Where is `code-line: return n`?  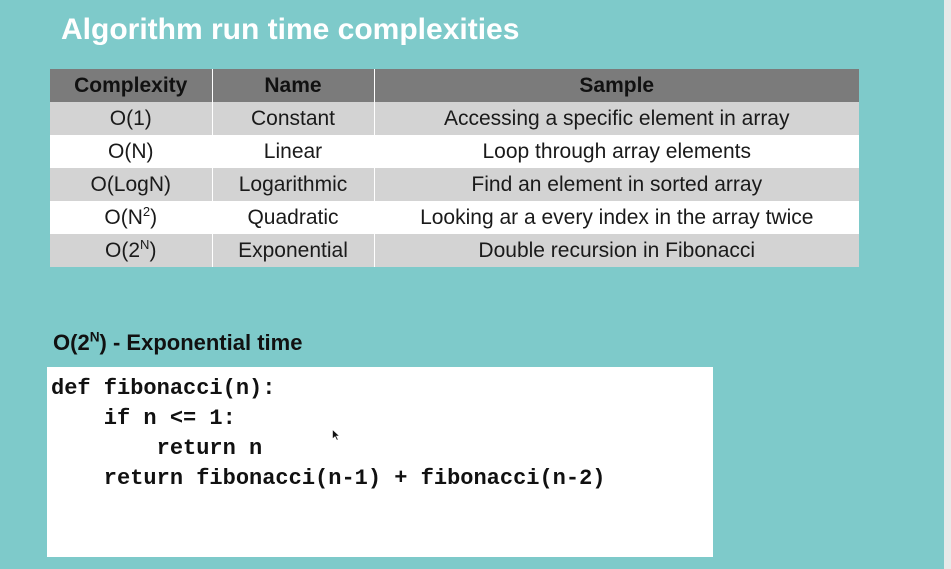 code-line: return n is located at coordinates (157, 448).